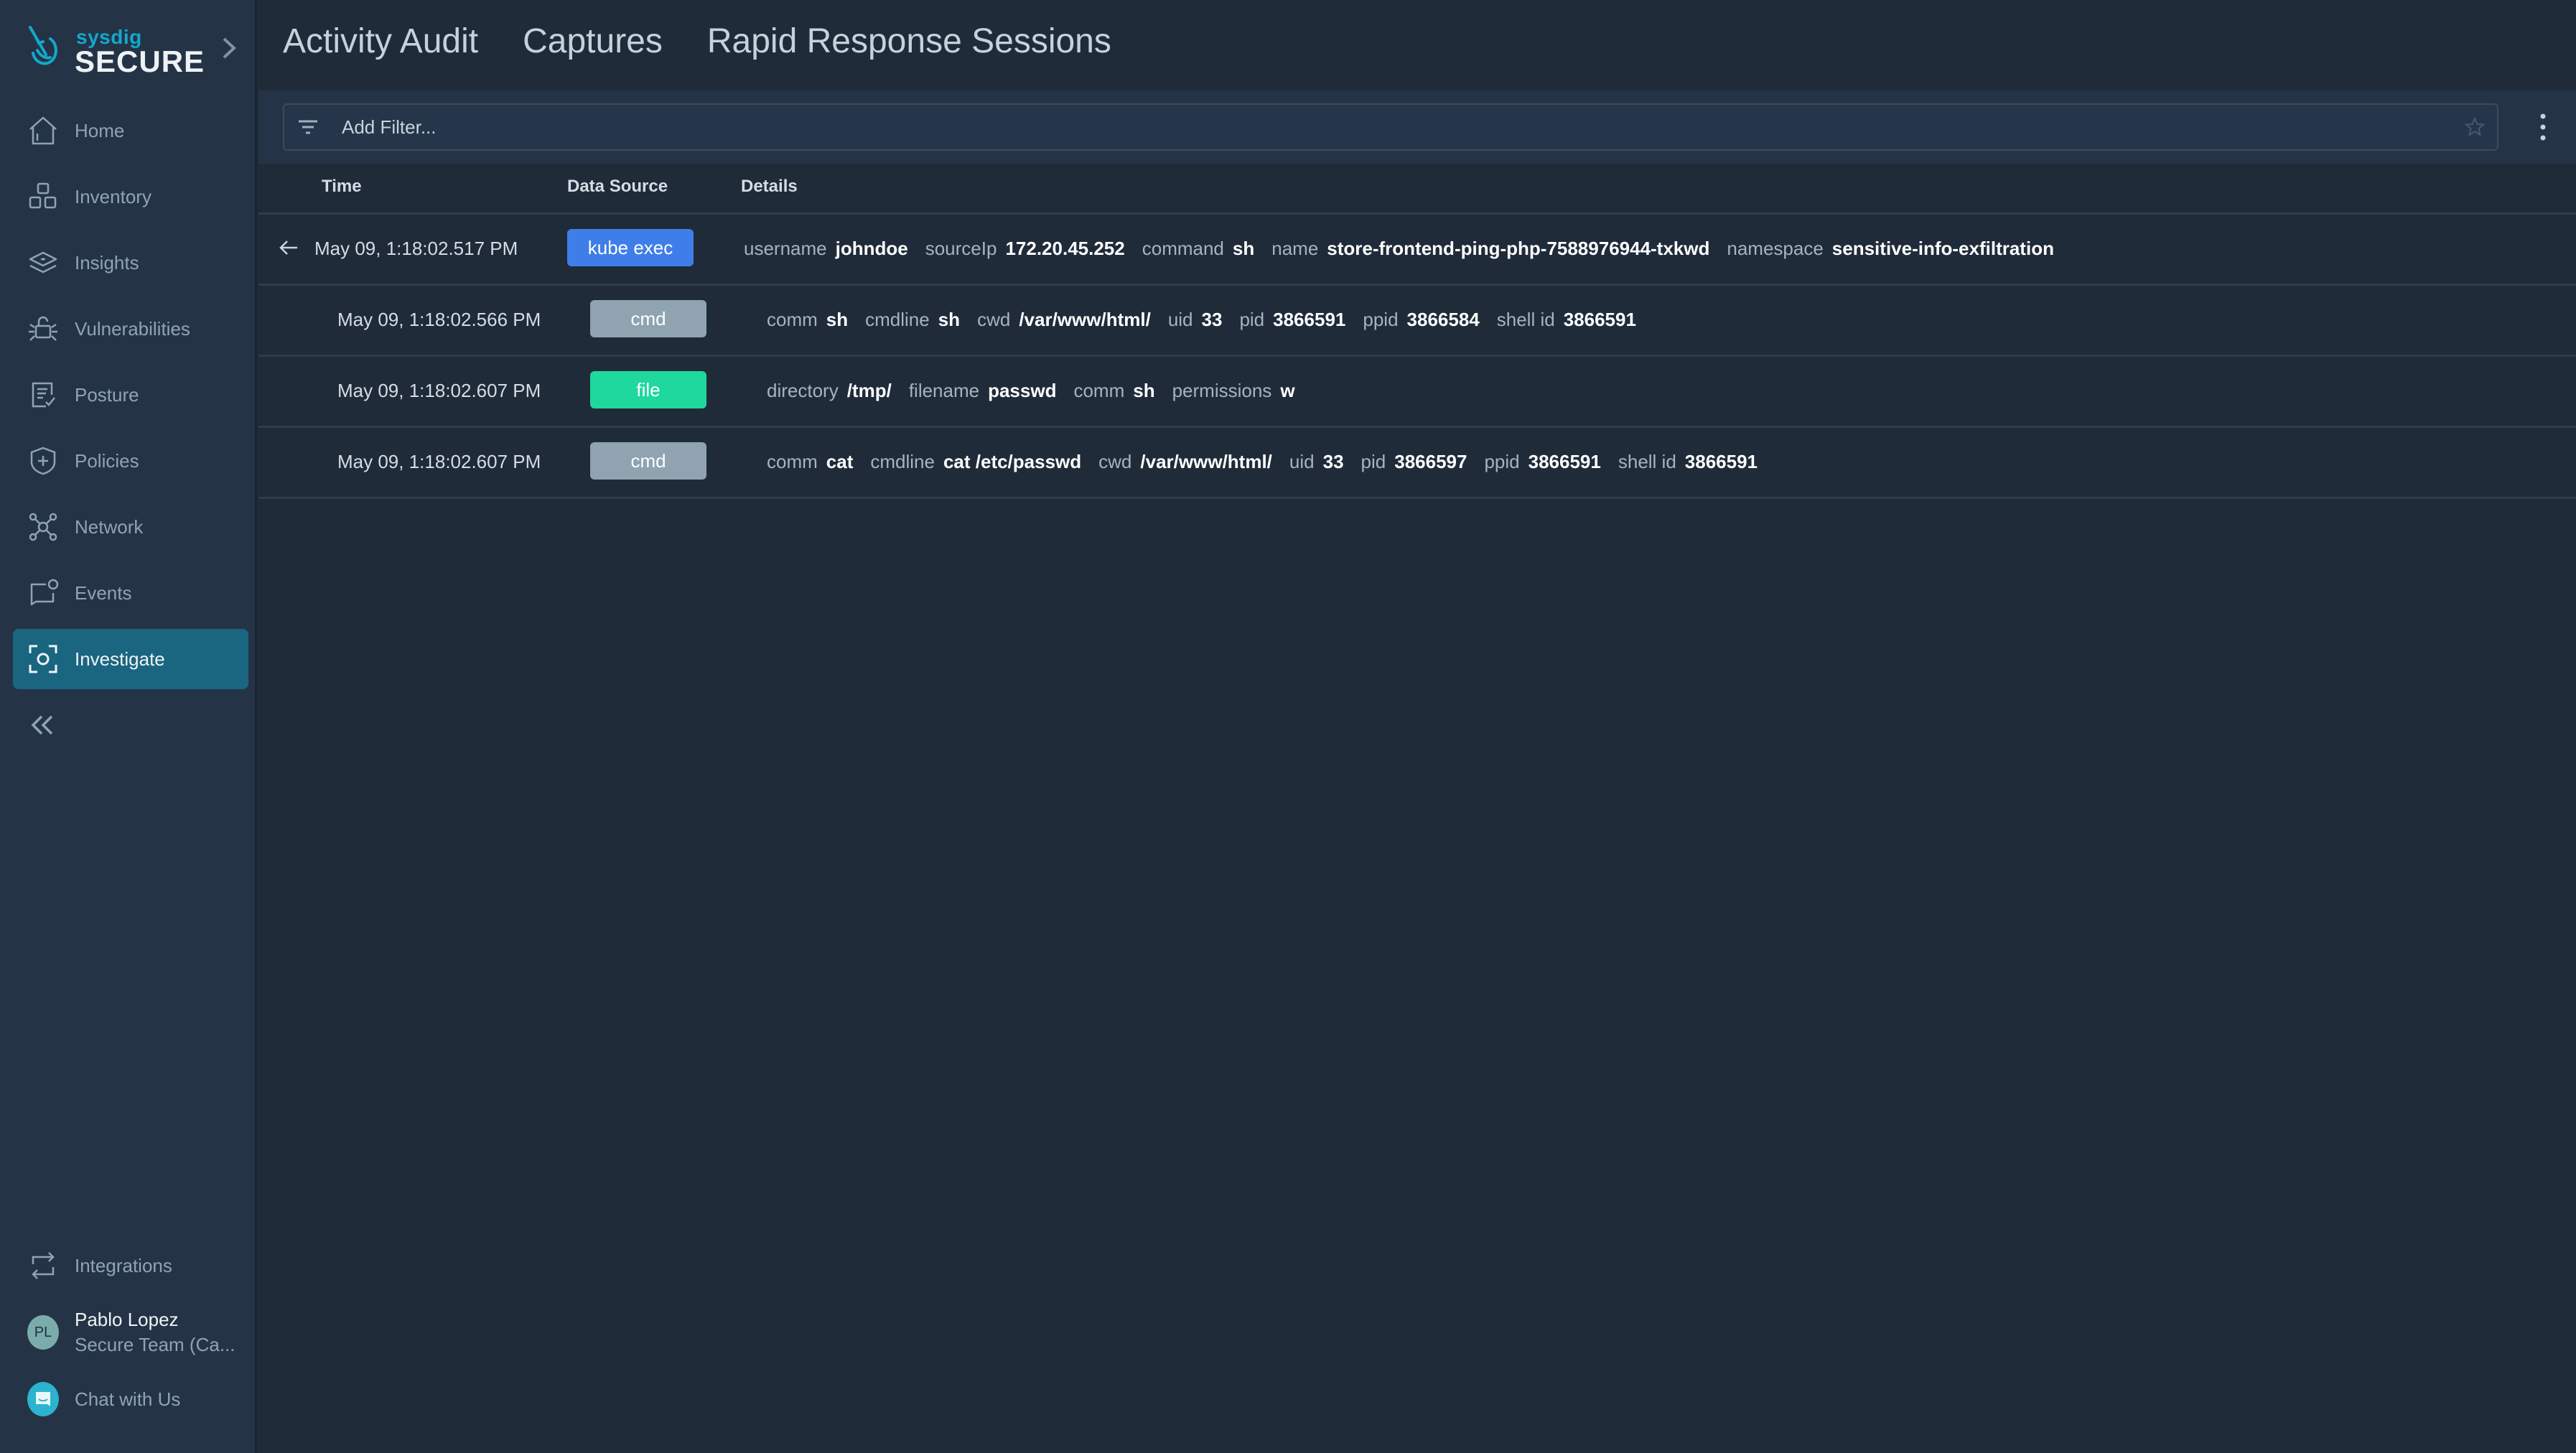 This screenshot has height=1453, width=2576. I want to click on star-icon, so click(2475, 127).